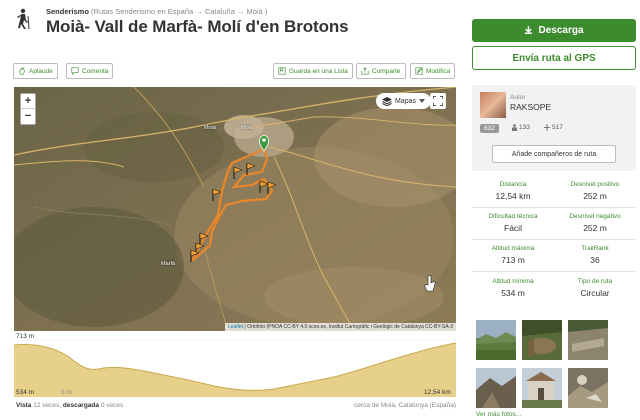 Image resolution: width=640 pixels, height=420 pixels. I want to click on stat-value: 534 m, so click(513, 293).